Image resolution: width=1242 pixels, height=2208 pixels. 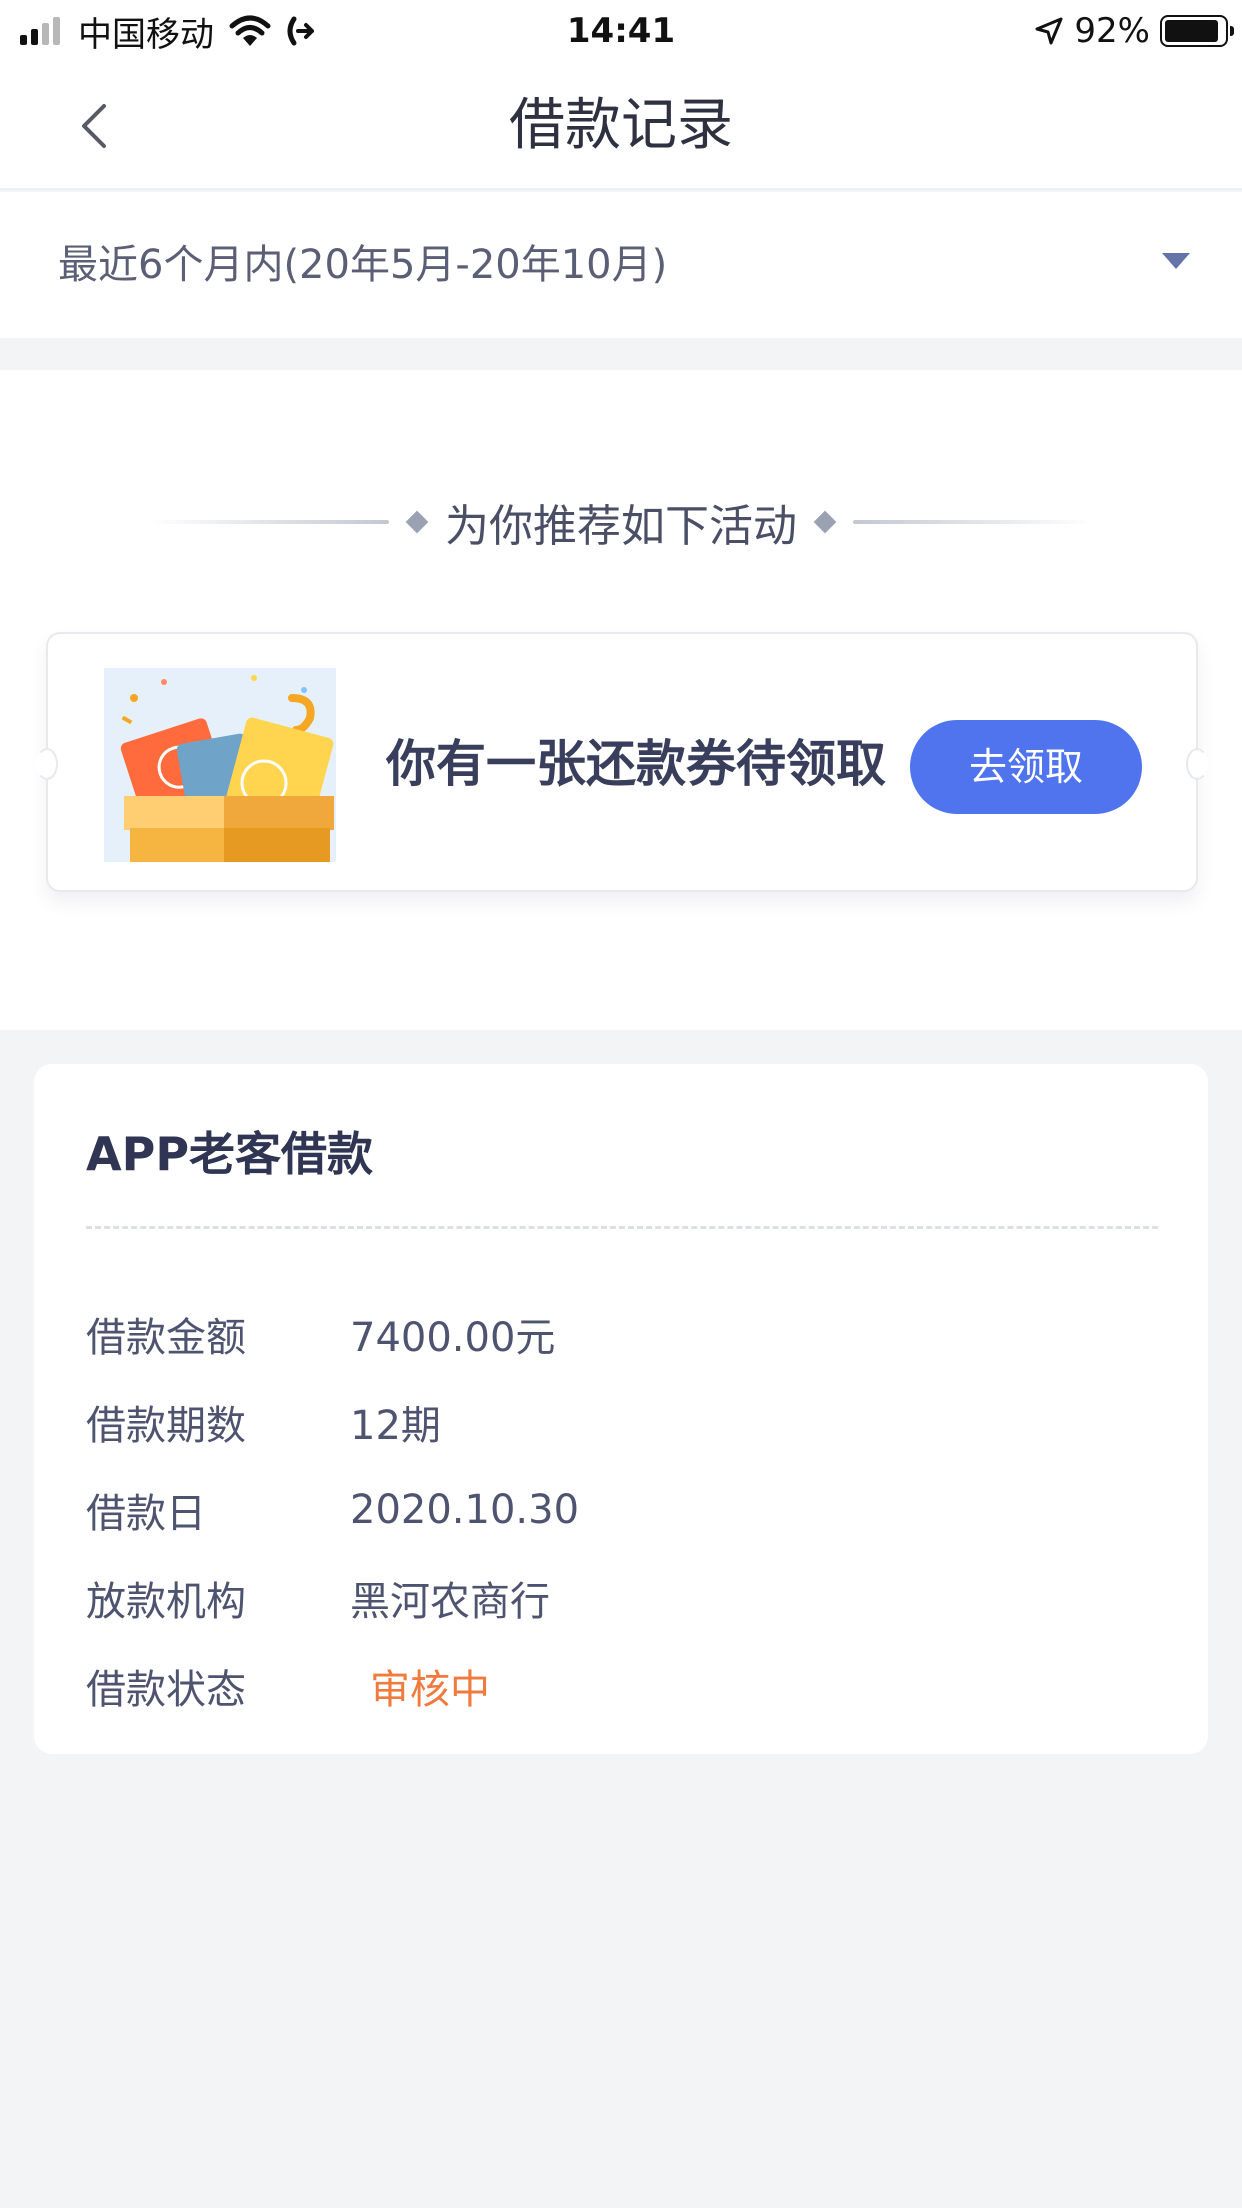 I want to click on loan-row-lender: 放款机构 黑河农商行, so click(x=332, y=1598).